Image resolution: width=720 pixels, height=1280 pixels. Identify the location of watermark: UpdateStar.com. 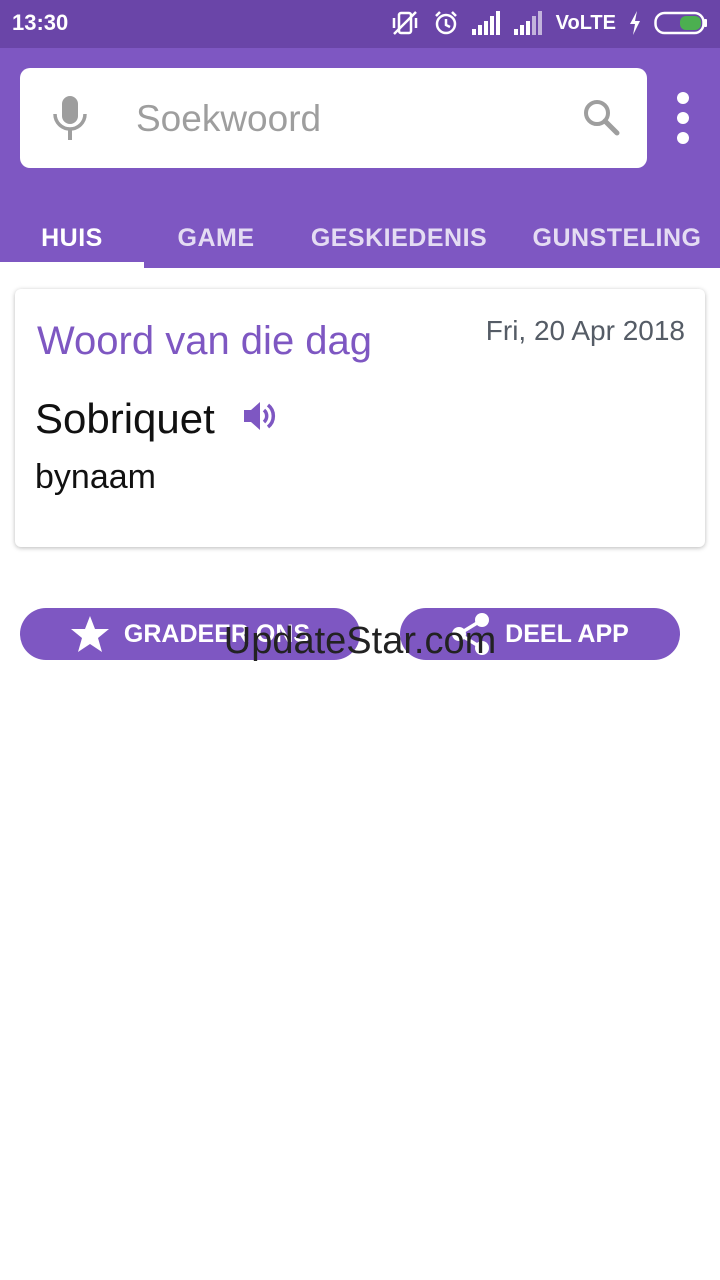
(360, 641).